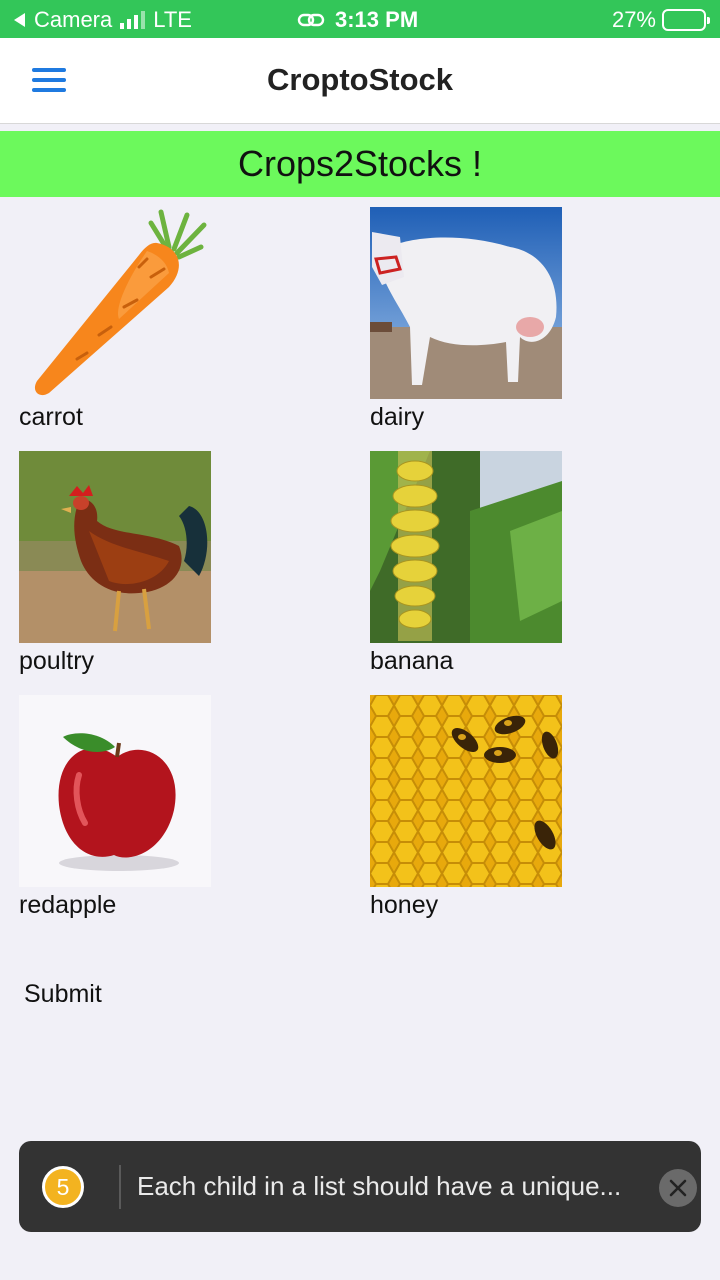  Describe the element at coordinates (466, 791) in the screenshot. I see `honeycomb-image` at that location.